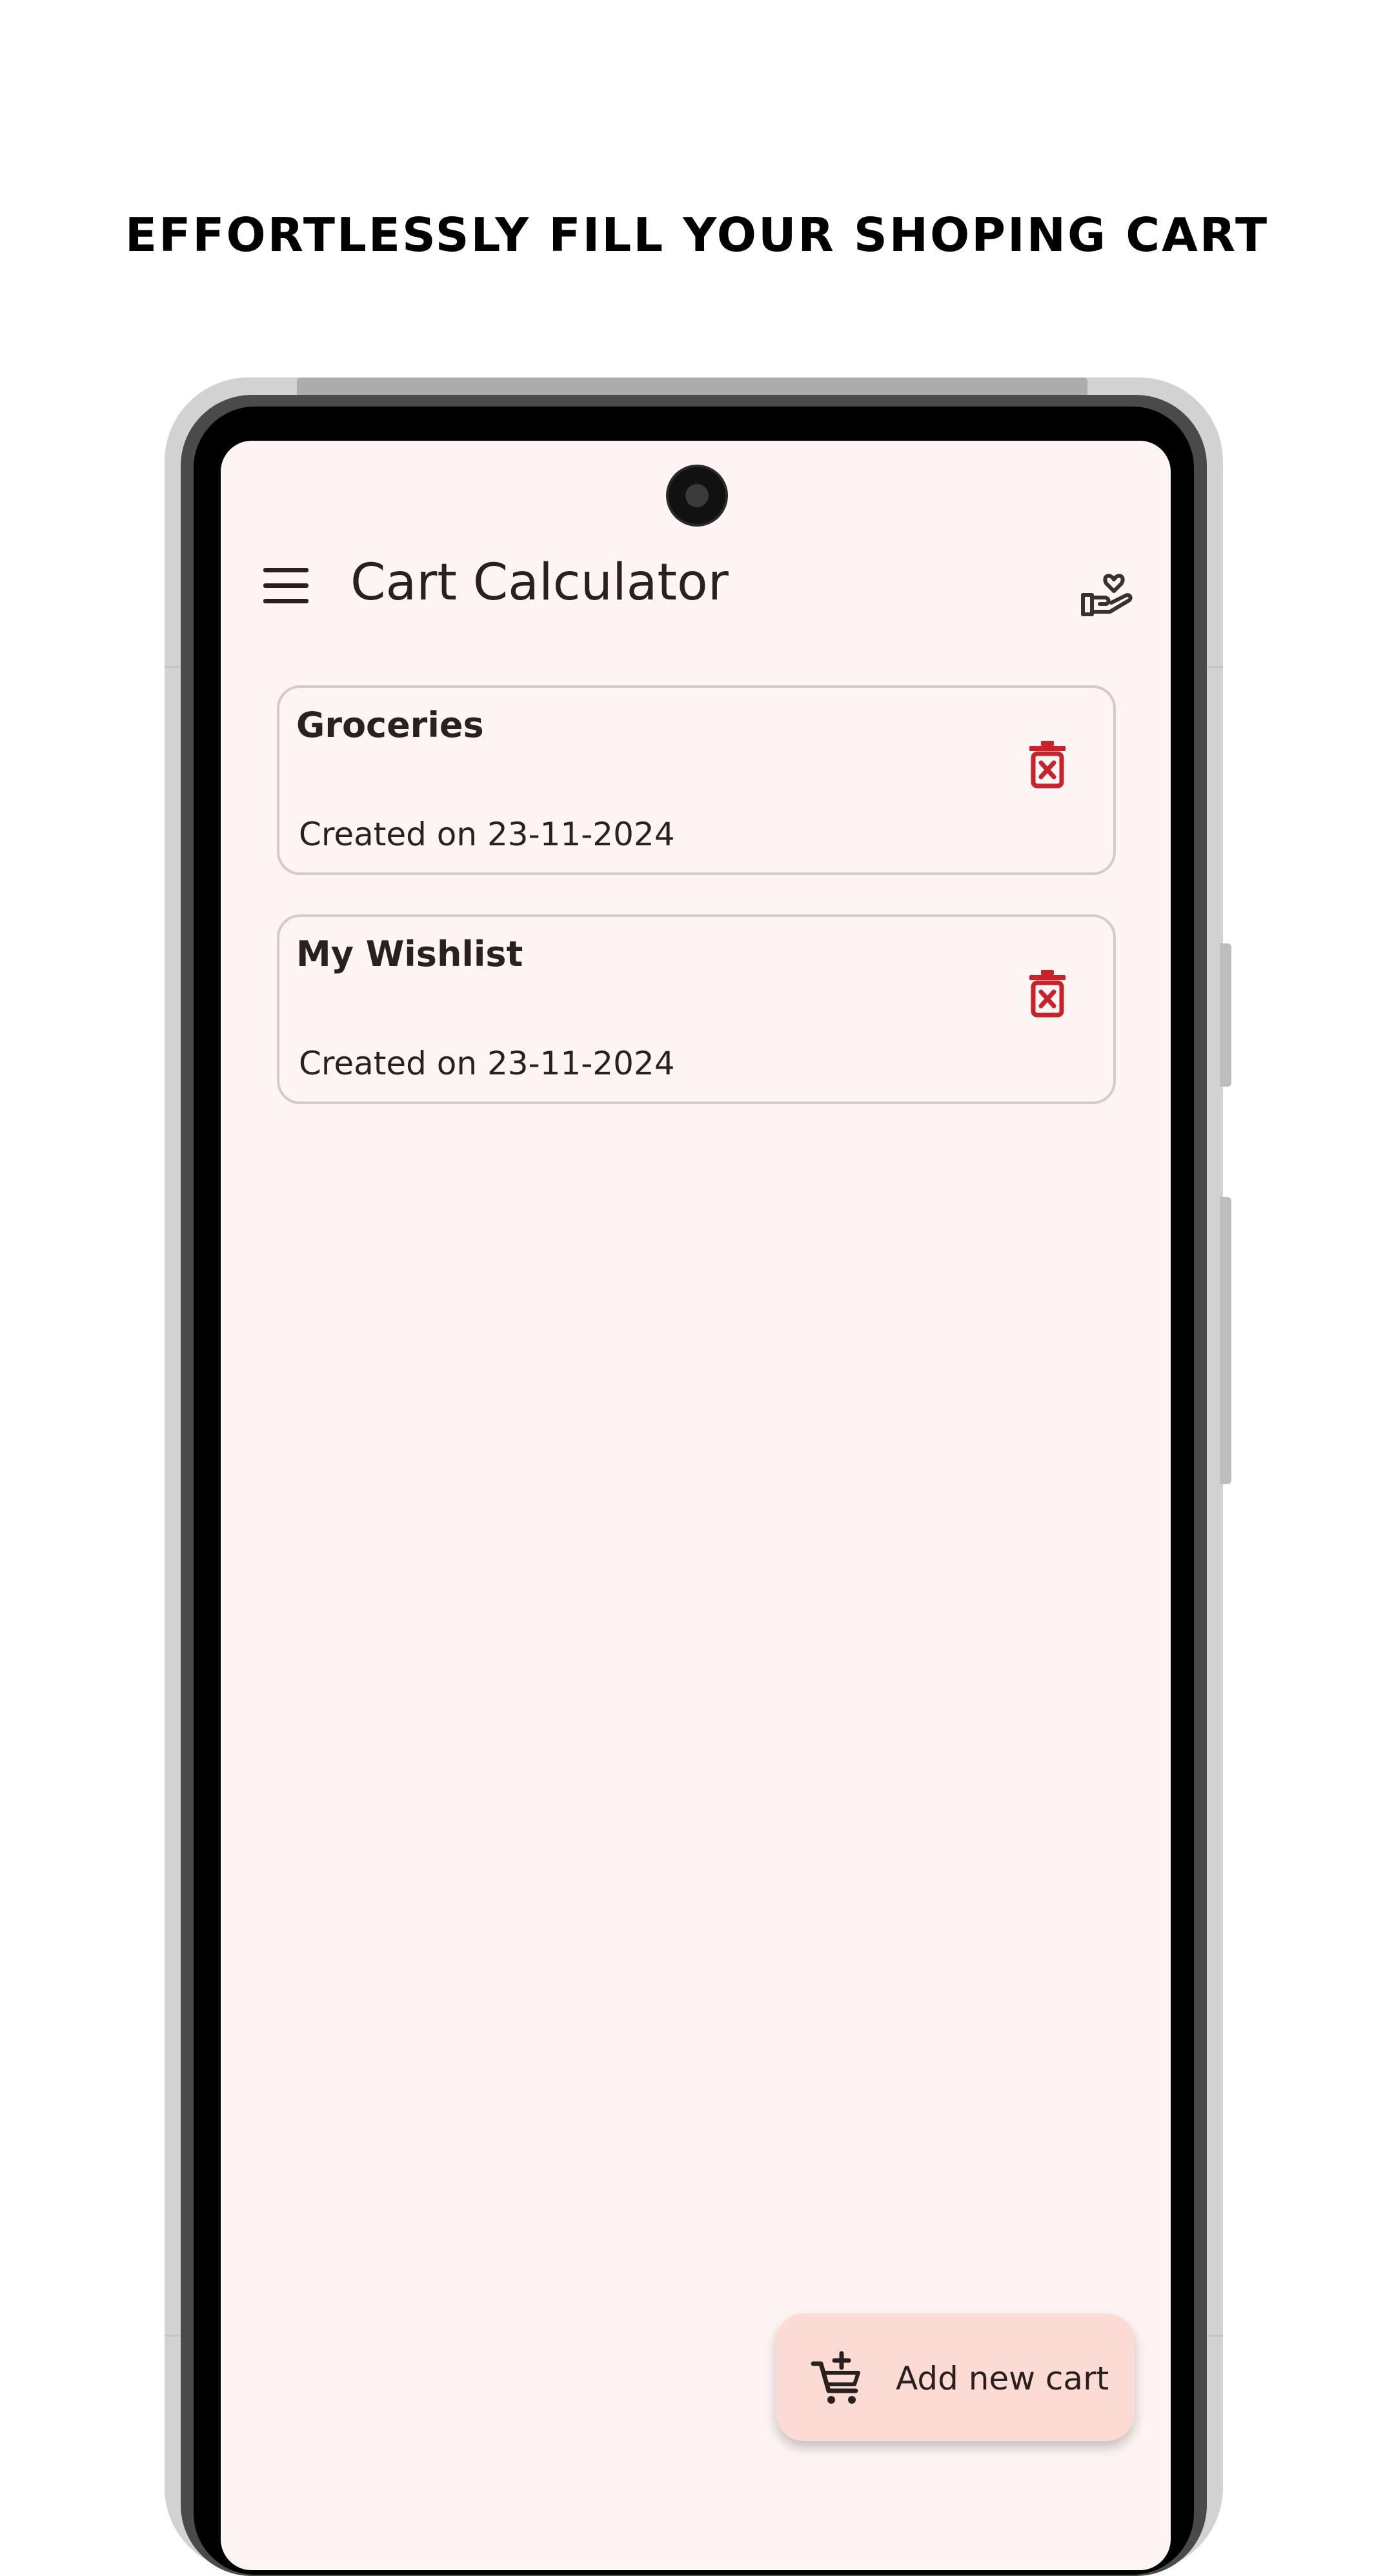  What do you see at coordinates (1107, 589) in the screenshot?
I see `hand-heart-icon` at bounding box center [1107, 589].